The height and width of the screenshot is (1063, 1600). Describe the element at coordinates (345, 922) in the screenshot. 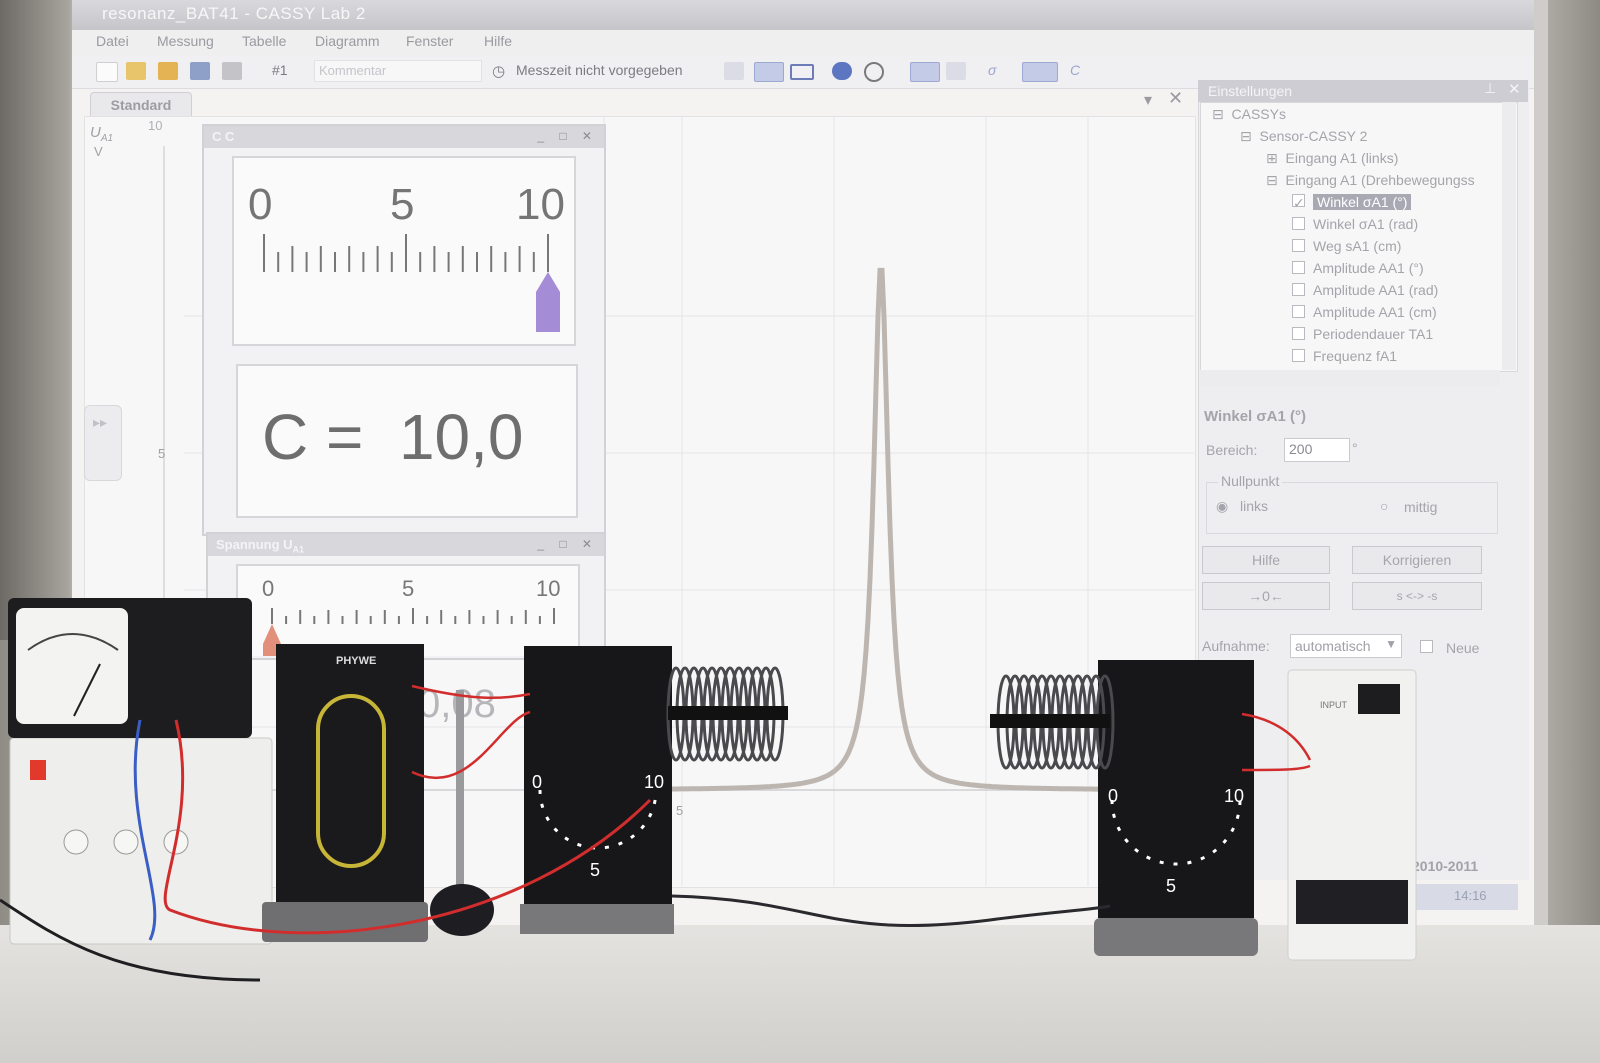

I see `triode-stand` at that location.